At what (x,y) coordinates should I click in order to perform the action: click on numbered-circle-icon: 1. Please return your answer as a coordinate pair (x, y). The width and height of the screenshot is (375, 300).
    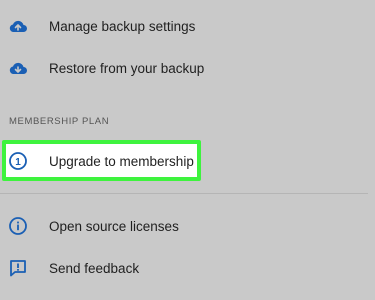
    Looking at the image, I should click on (18, 161).